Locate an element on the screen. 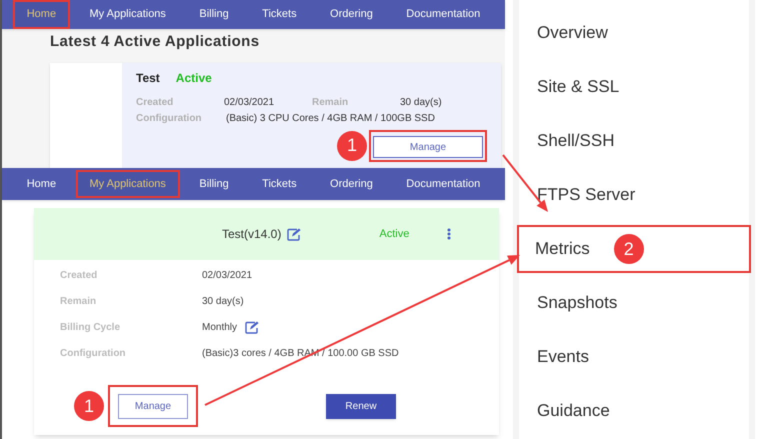 The width and height of the screenshot is (763, 439). menu-item: Snapshots is located at coordinates (634, 303).